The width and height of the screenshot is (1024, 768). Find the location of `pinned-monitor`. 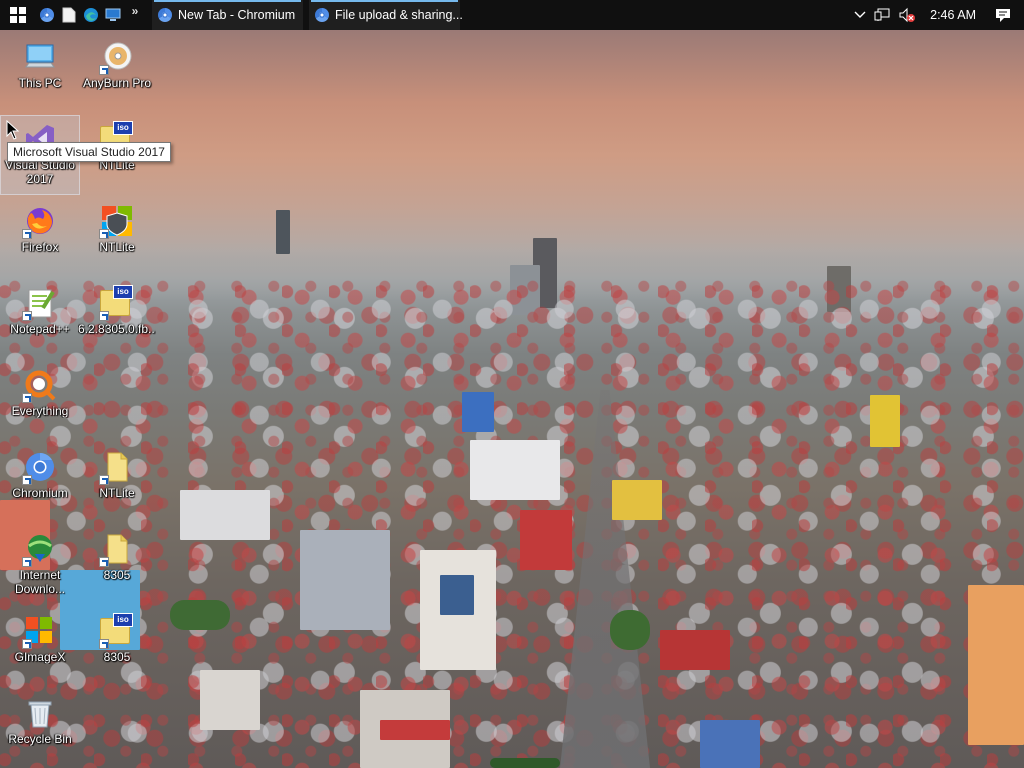

pinned-monitor is located at coordinates (113, 15).